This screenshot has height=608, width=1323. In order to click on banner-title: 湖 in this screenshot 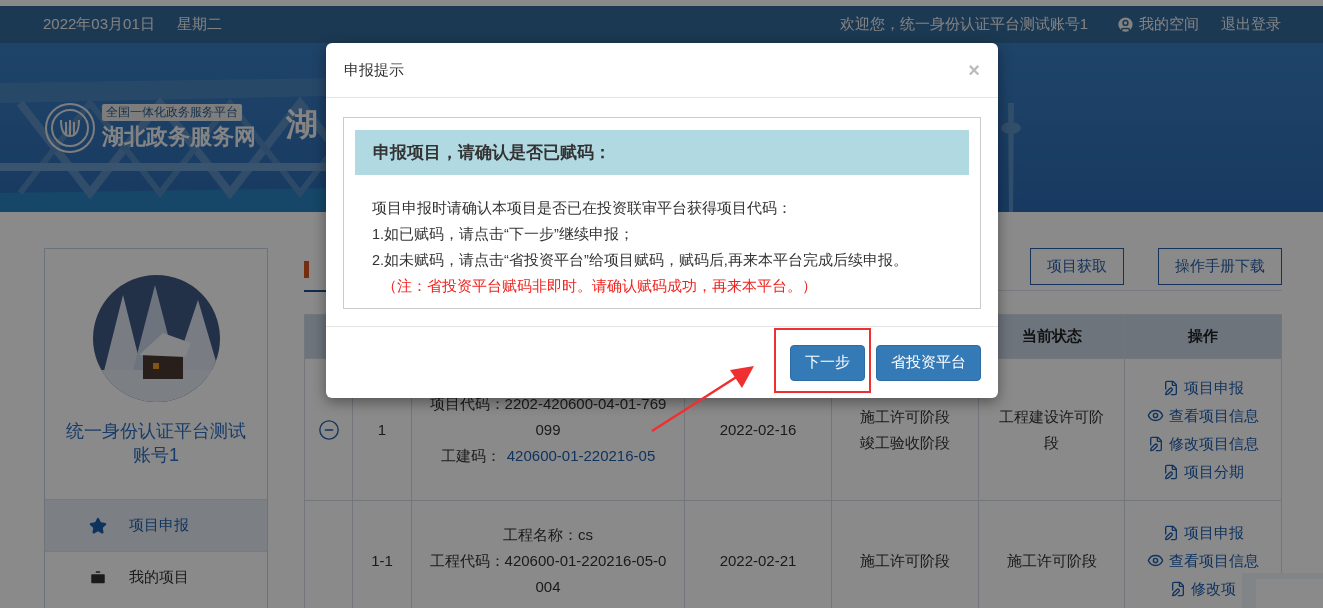, I will do `click(302, 124)`.